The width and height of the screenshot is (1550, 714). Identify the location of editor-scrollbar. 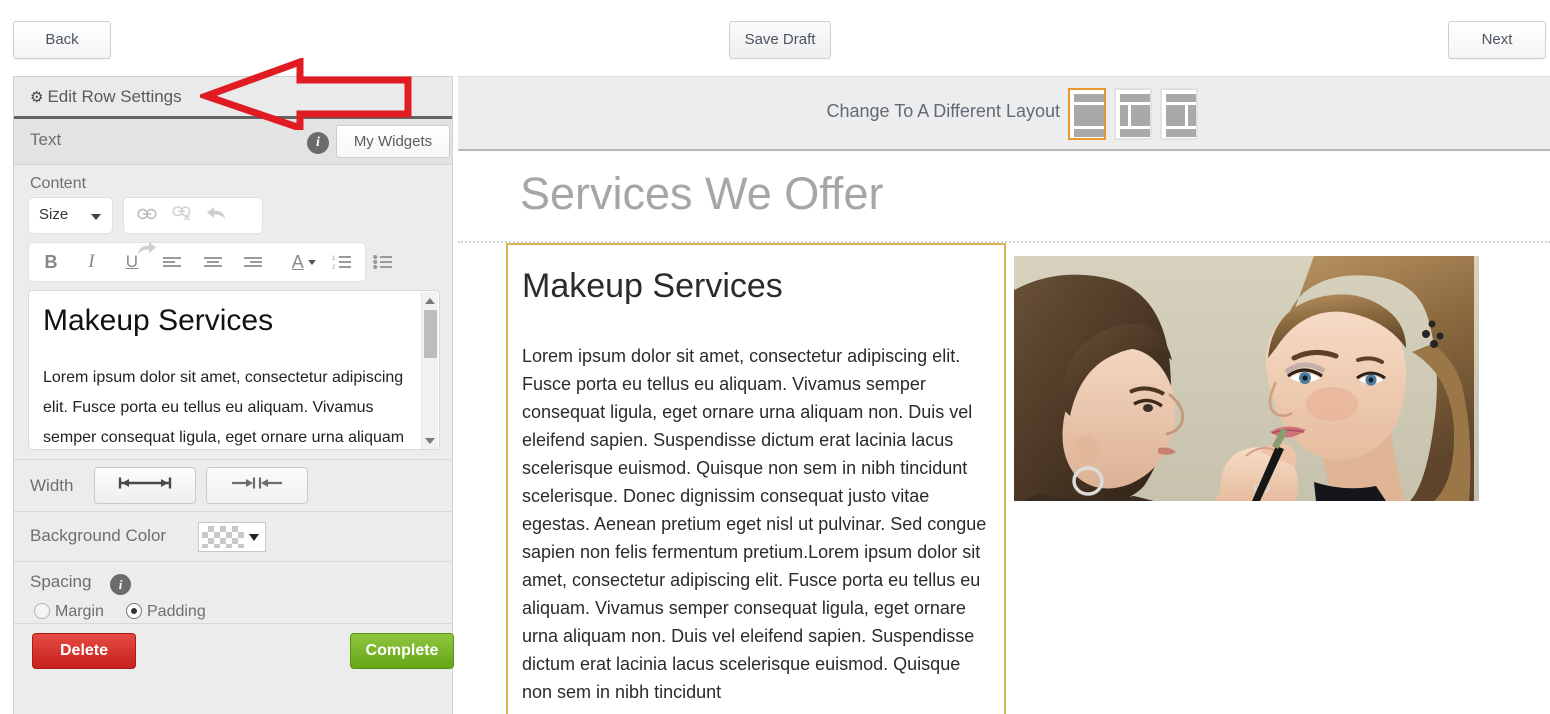
(429, 370).